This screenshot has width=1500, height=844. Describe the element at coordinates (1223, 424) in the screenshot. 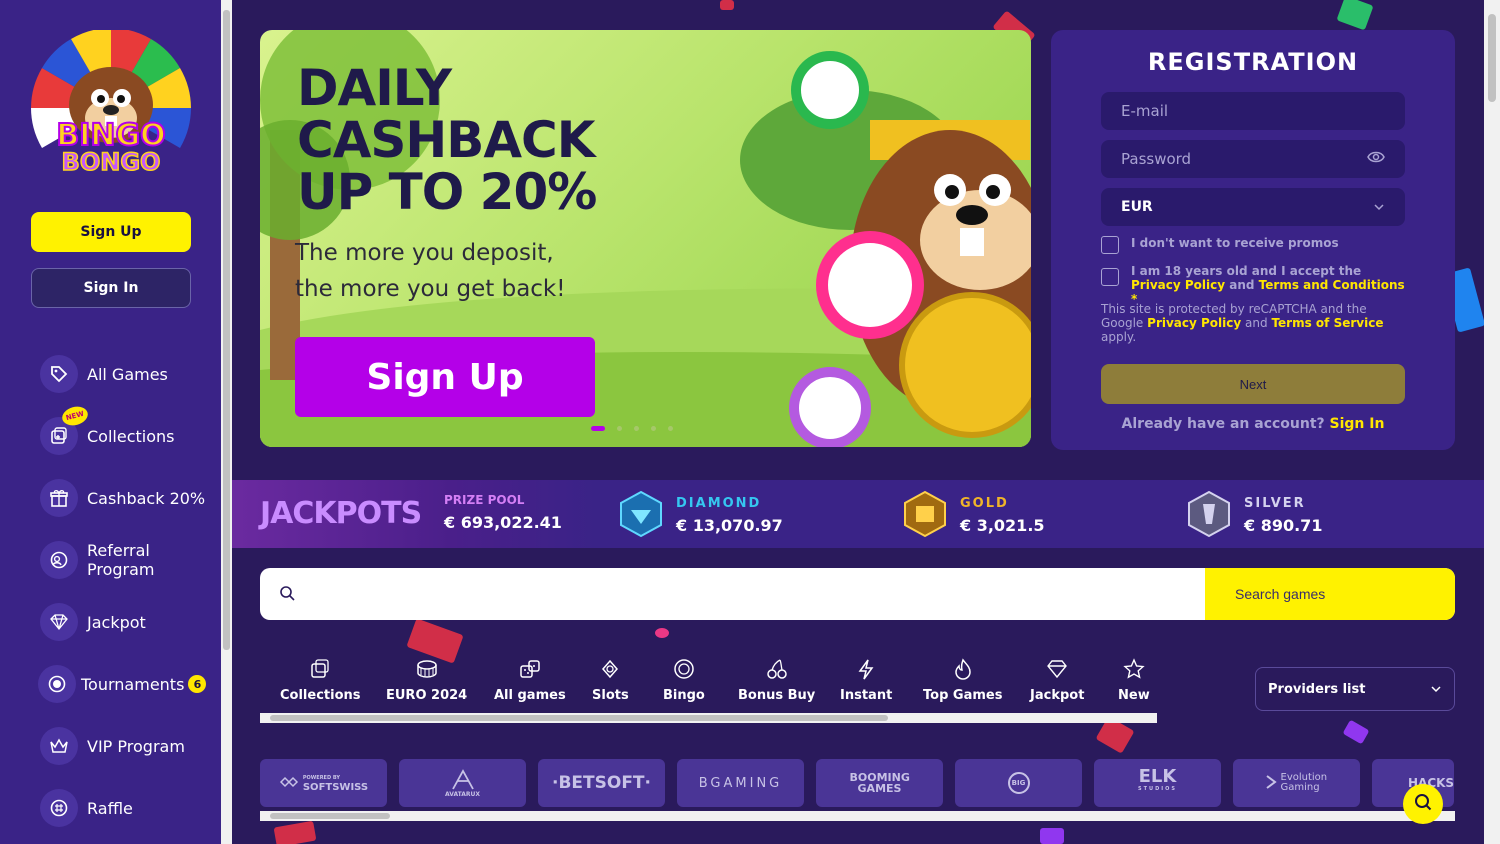

I see `already-text: Already have an account?` at that location.